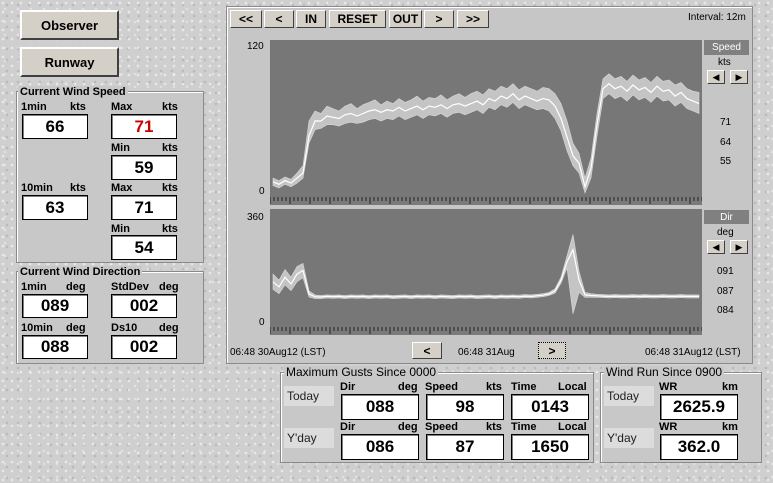  Describe the element at coordinates (348, 387) in the screenshot. I see `gusts-today-dir-label: Dir` at that location.